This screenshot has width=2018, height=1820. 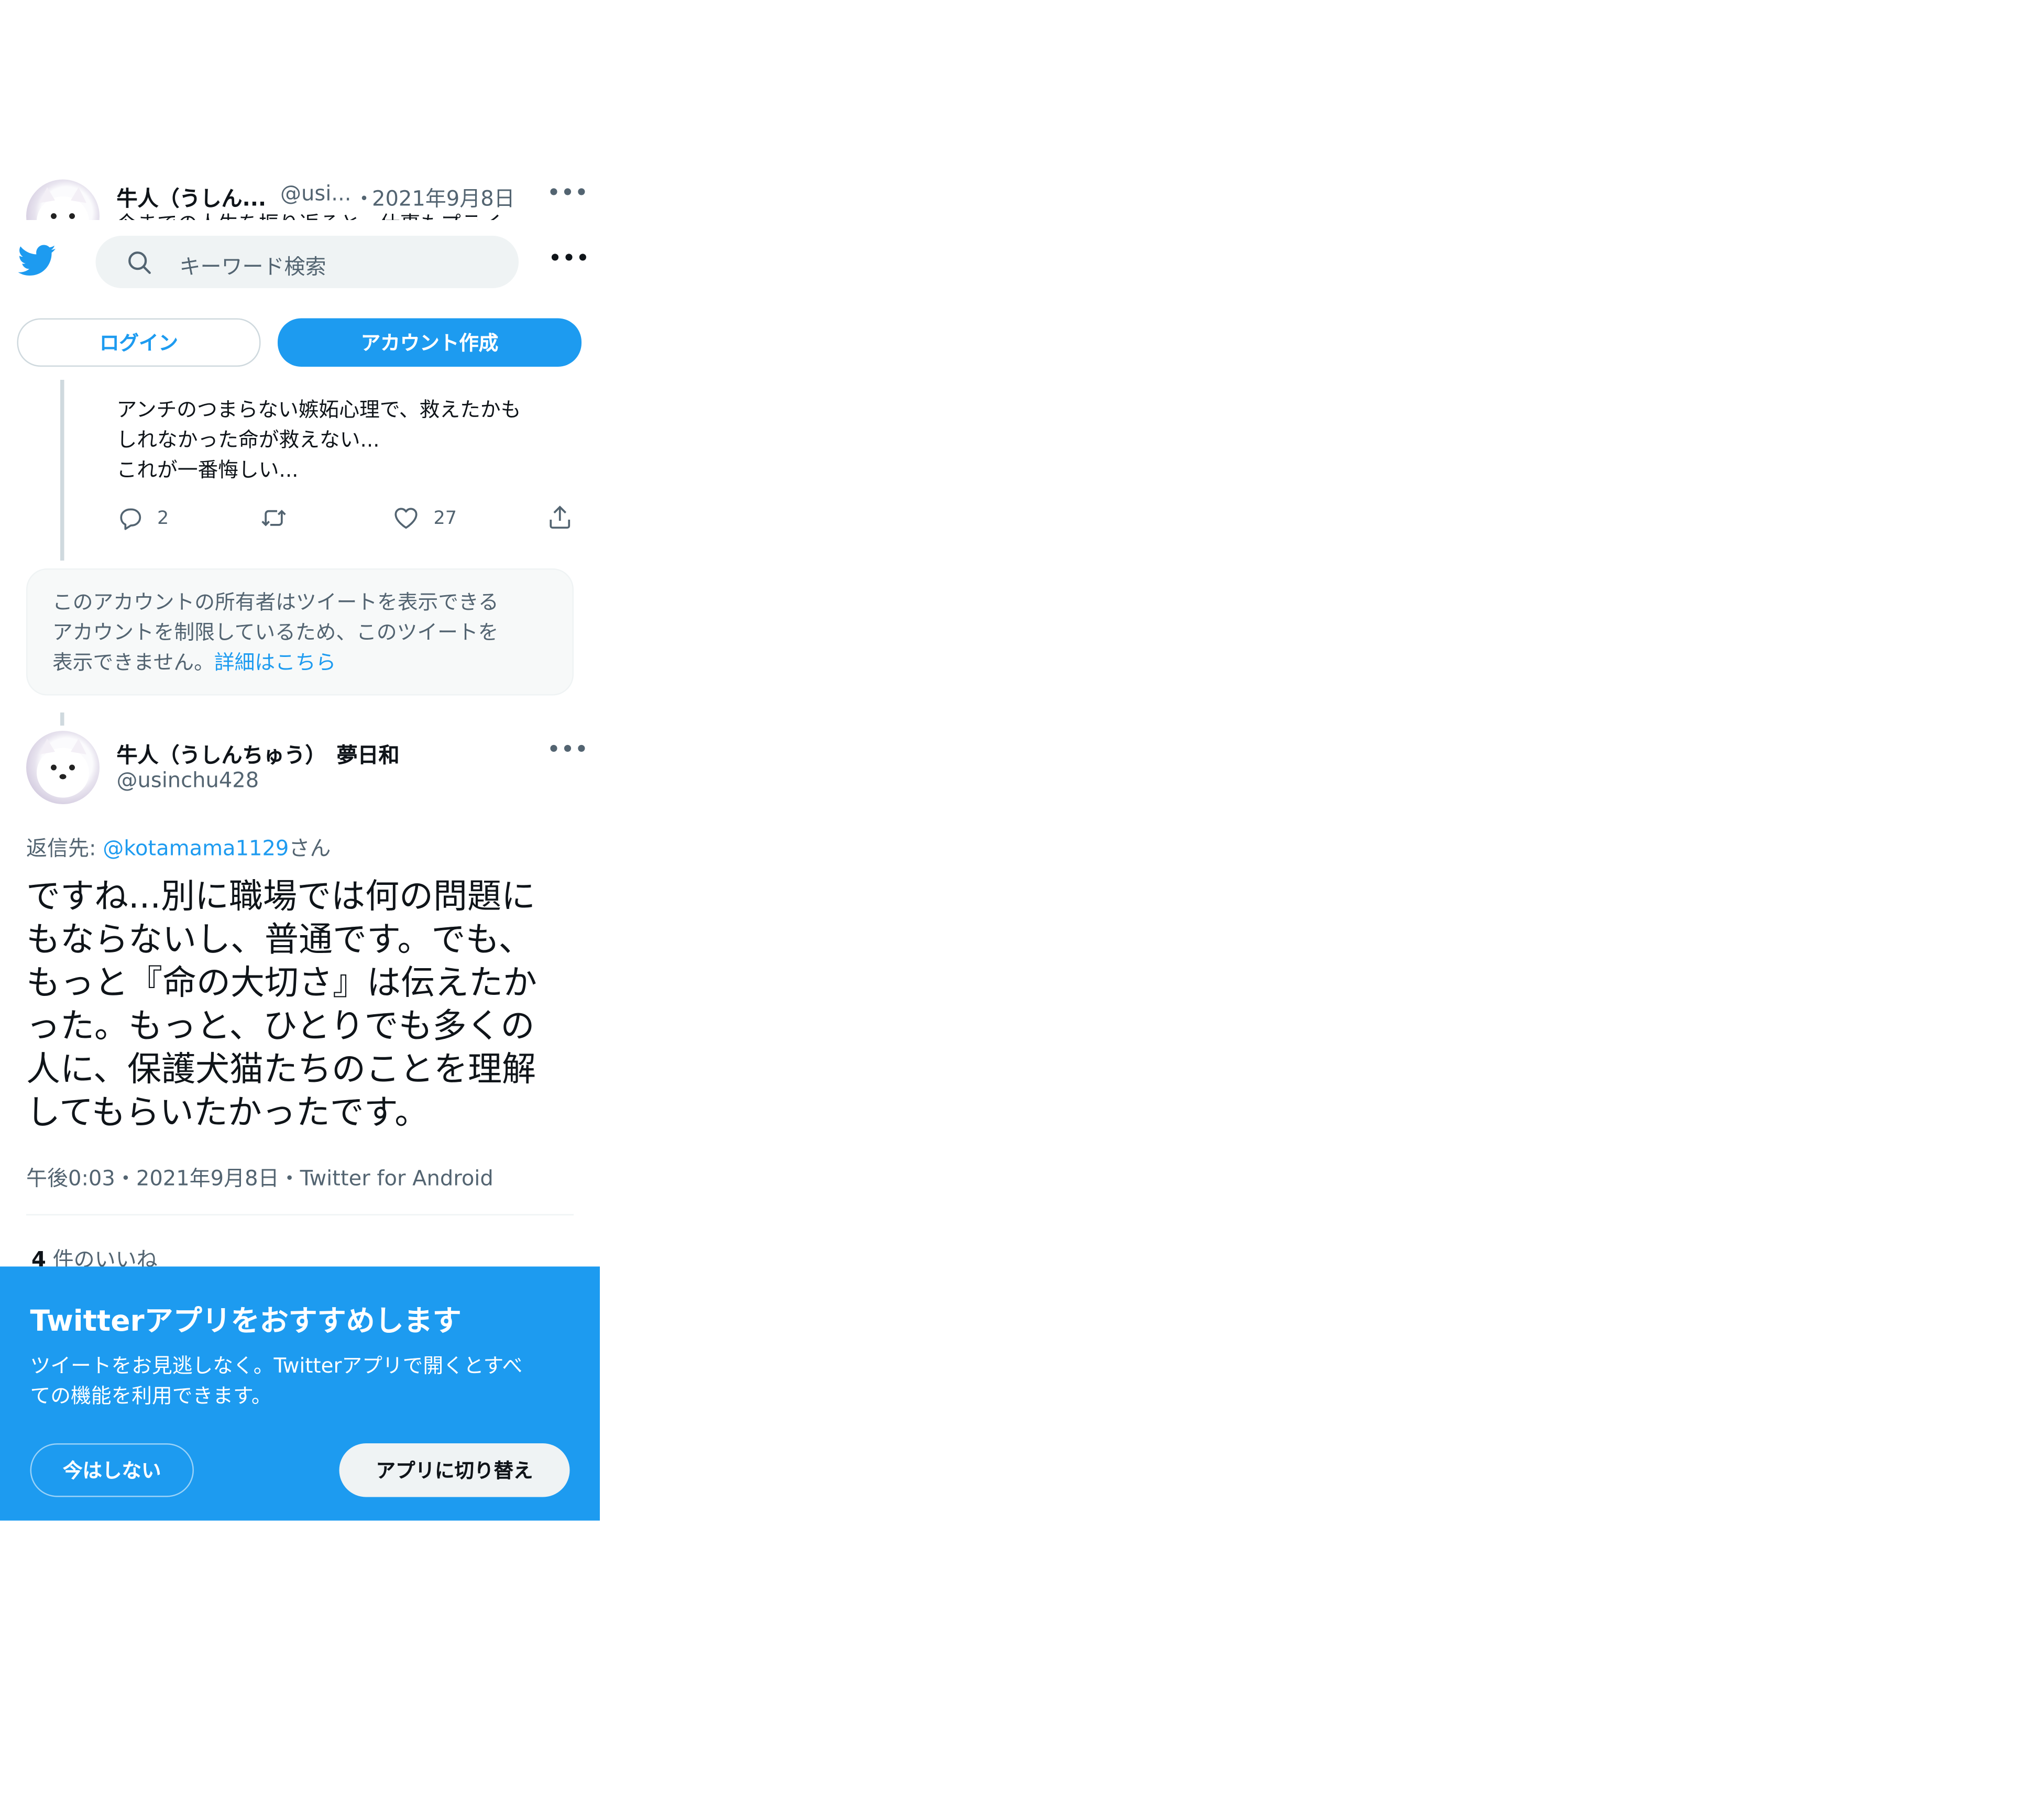 I want to click on retweet-icon, so click(x=274, y=518).